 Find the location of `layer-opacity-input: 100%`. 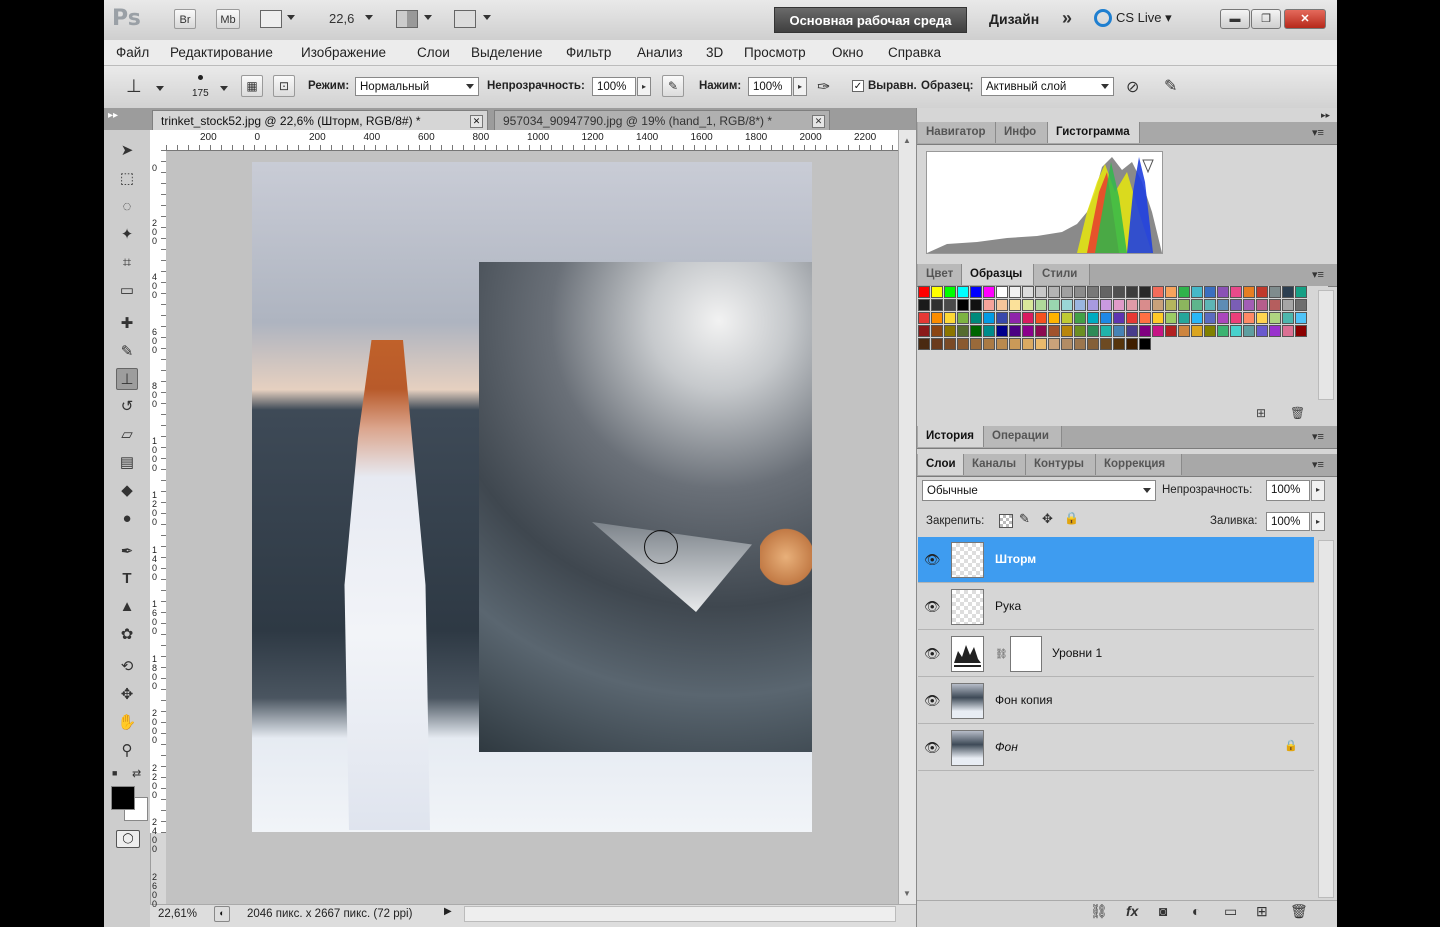

layer-opacity-input: 100% is located at coordinates (1288, 490).